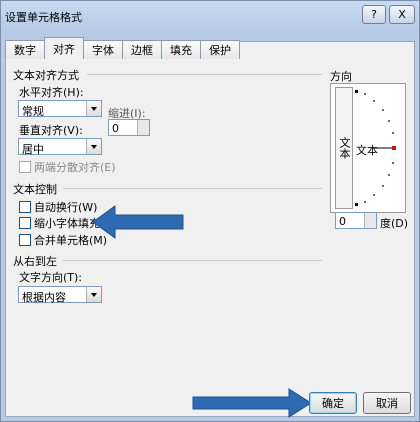 The height and width of the screenshot is (422, 420). I want to click on tab-strip: 数字 对齐 字体 边框 填充 保护, so click(122, 48).